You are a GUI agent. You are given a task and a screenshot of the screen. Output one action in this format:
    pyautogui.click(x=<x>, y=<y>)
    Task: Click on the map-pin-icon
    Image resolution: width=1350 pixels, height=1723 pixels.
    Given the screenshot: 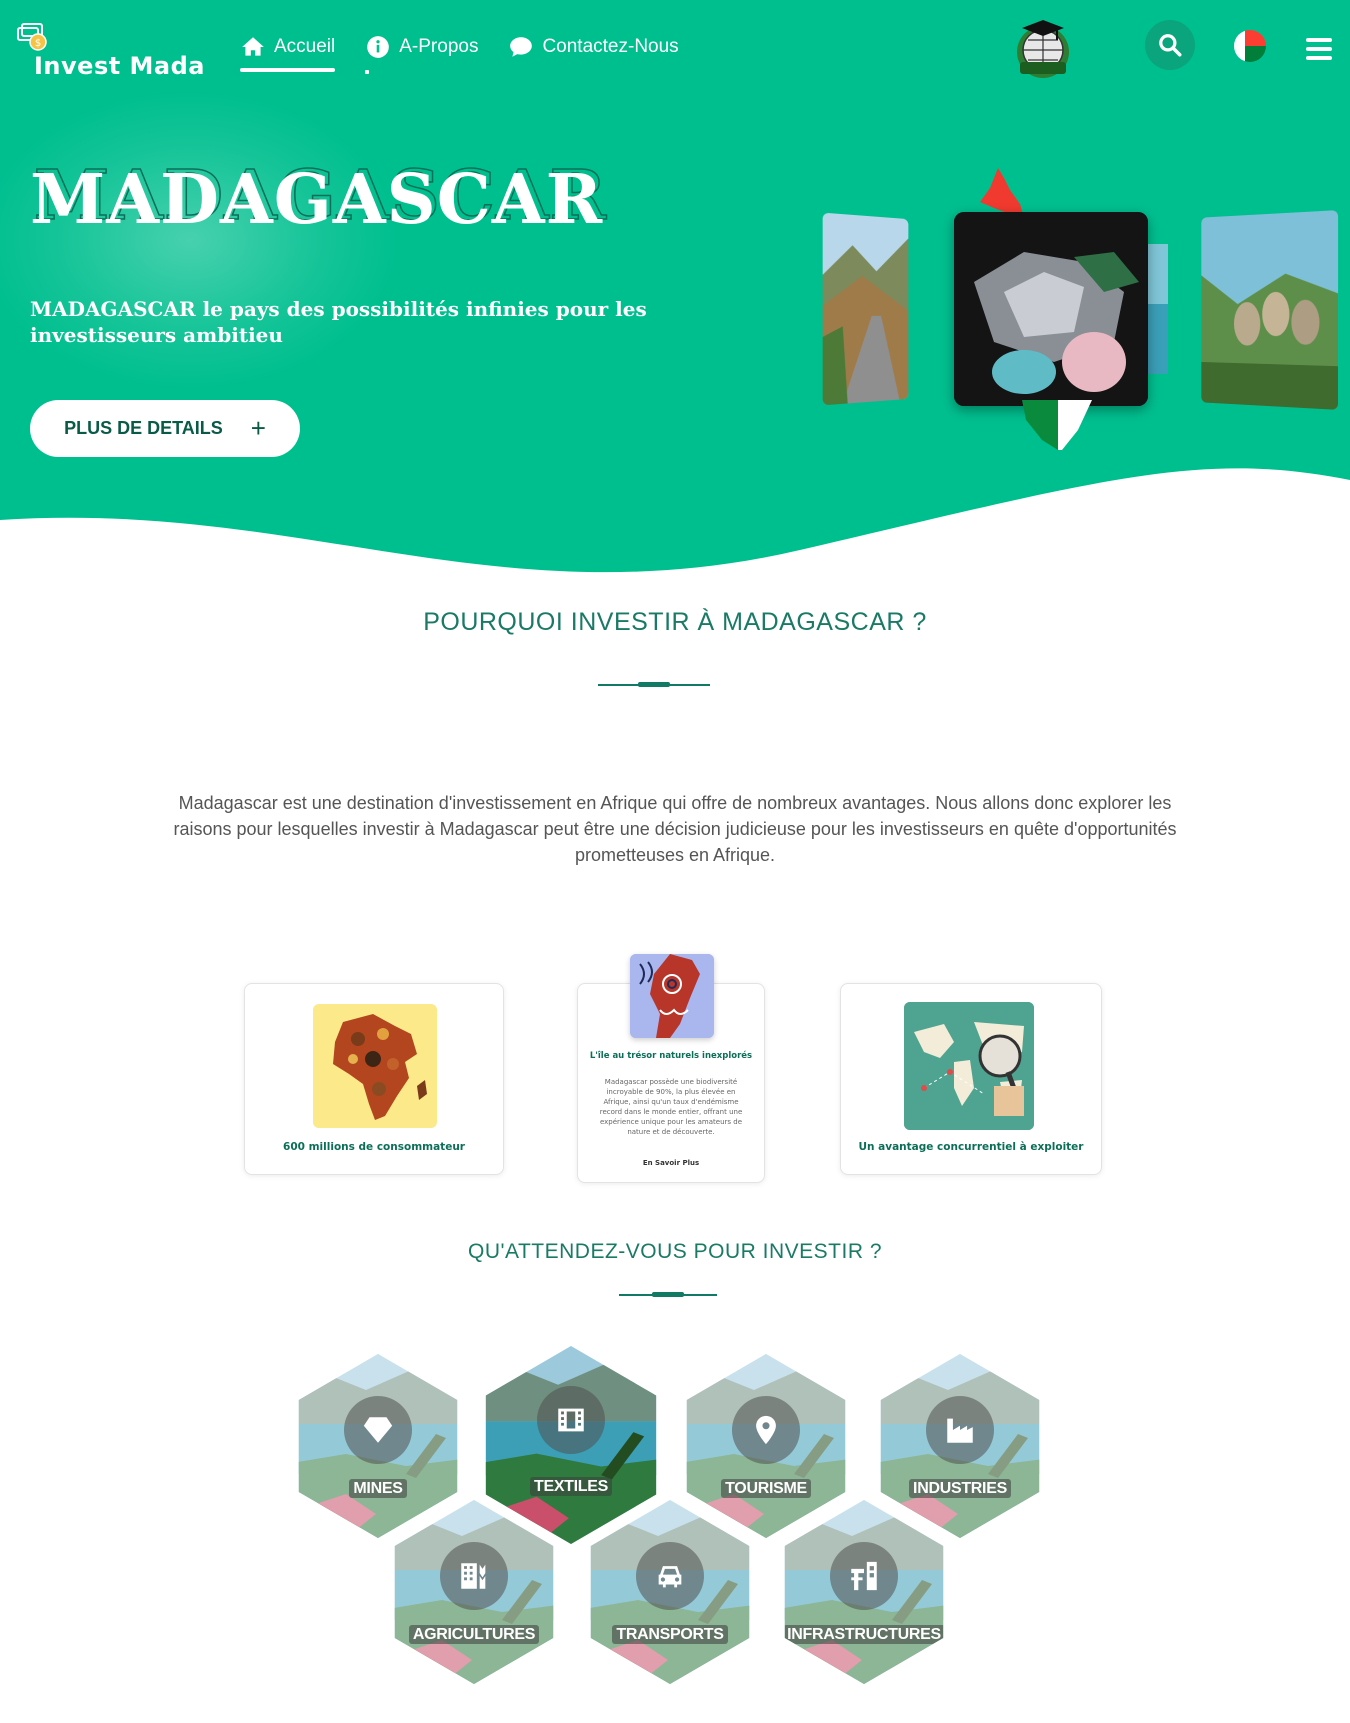 What is the action you would take?
    pyautogui.click(x=766, y=1430)
    